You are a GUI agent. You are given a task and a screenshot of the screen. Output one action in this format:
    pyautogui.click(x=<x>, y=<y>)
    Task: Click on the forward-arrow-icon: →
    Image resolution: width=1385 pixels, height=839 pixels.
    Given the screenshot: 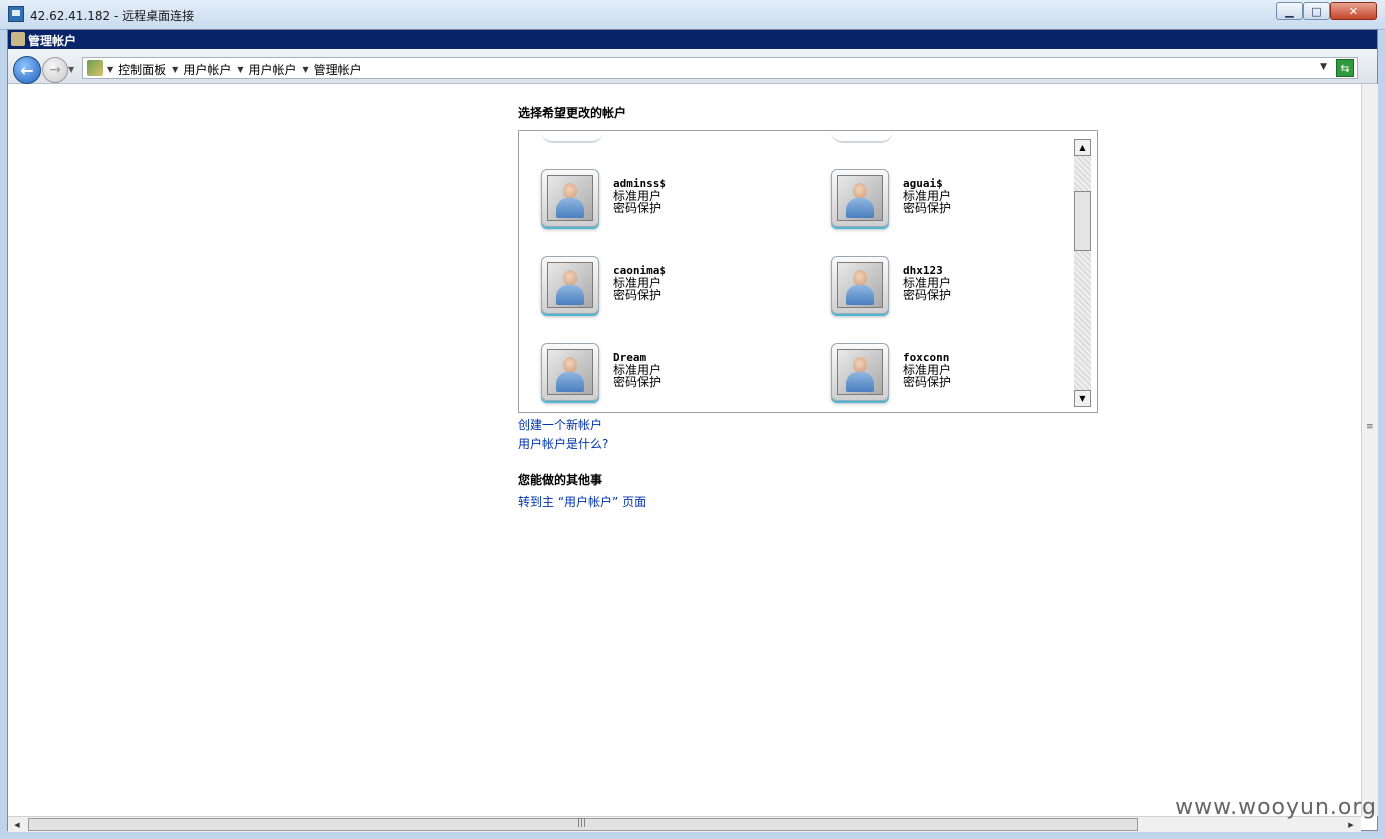 What is the action you would take?
    pyautogui.click(x=55, y=70)
    